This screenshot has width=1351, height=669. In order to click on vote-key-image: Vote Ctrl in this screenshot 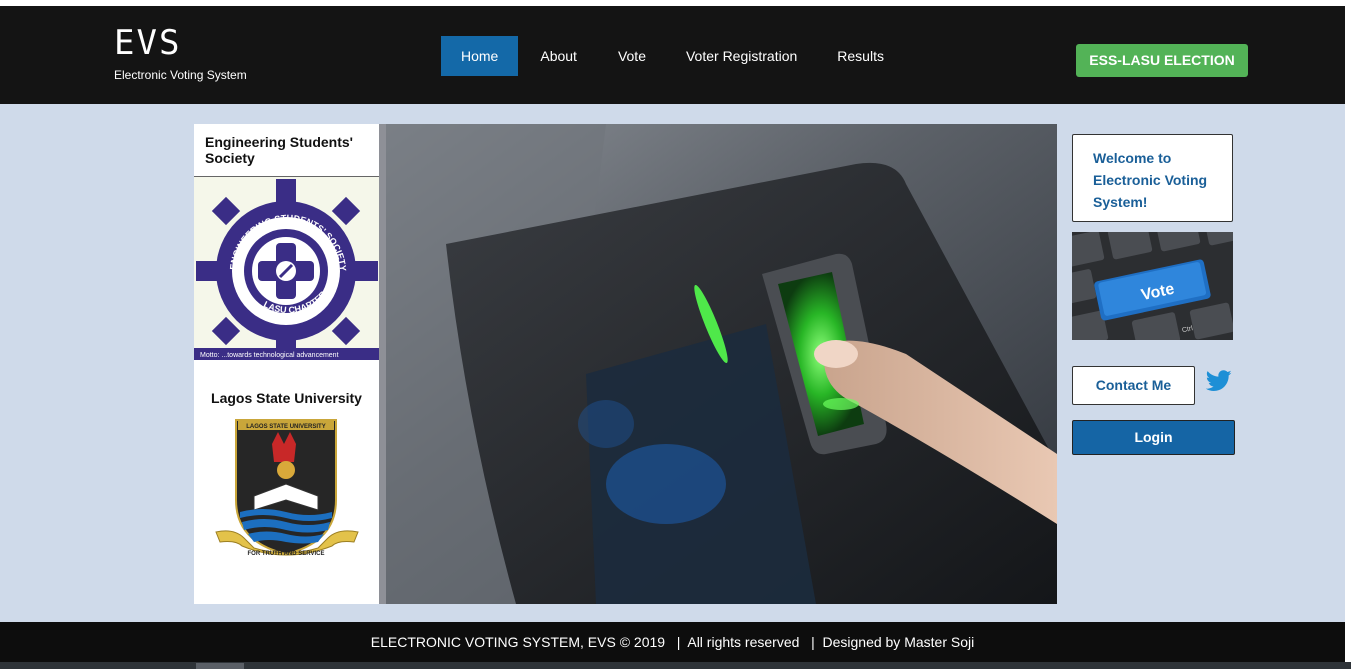, I will do `click(1152, 286)`.